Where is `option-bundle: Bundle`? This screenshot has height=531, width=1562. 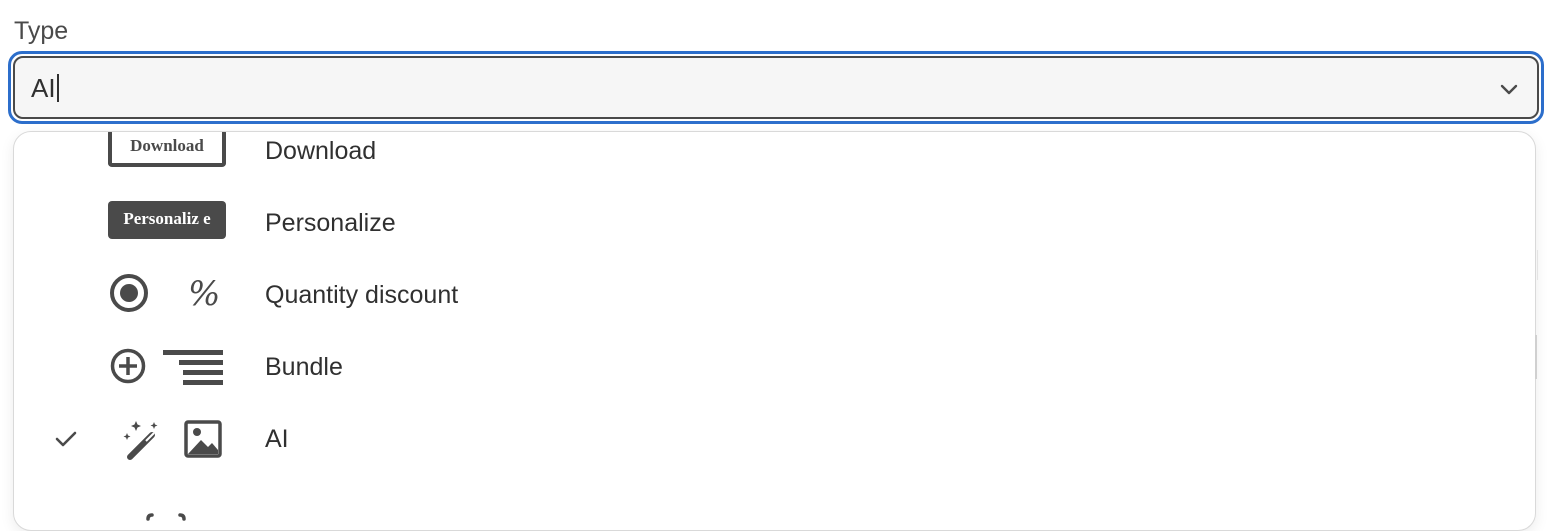
option-bundle: Bundle is located at coordinates (774, 367).